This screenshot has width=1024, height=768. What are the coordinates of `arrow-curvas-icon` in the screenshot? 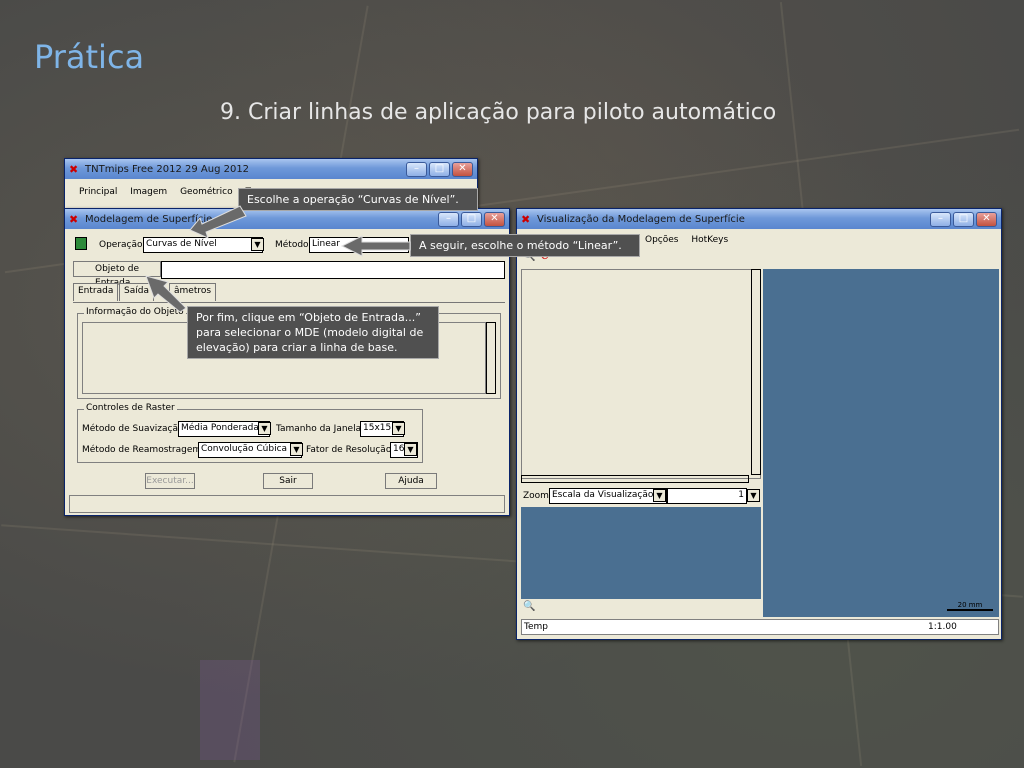 It's located at (218, 222).